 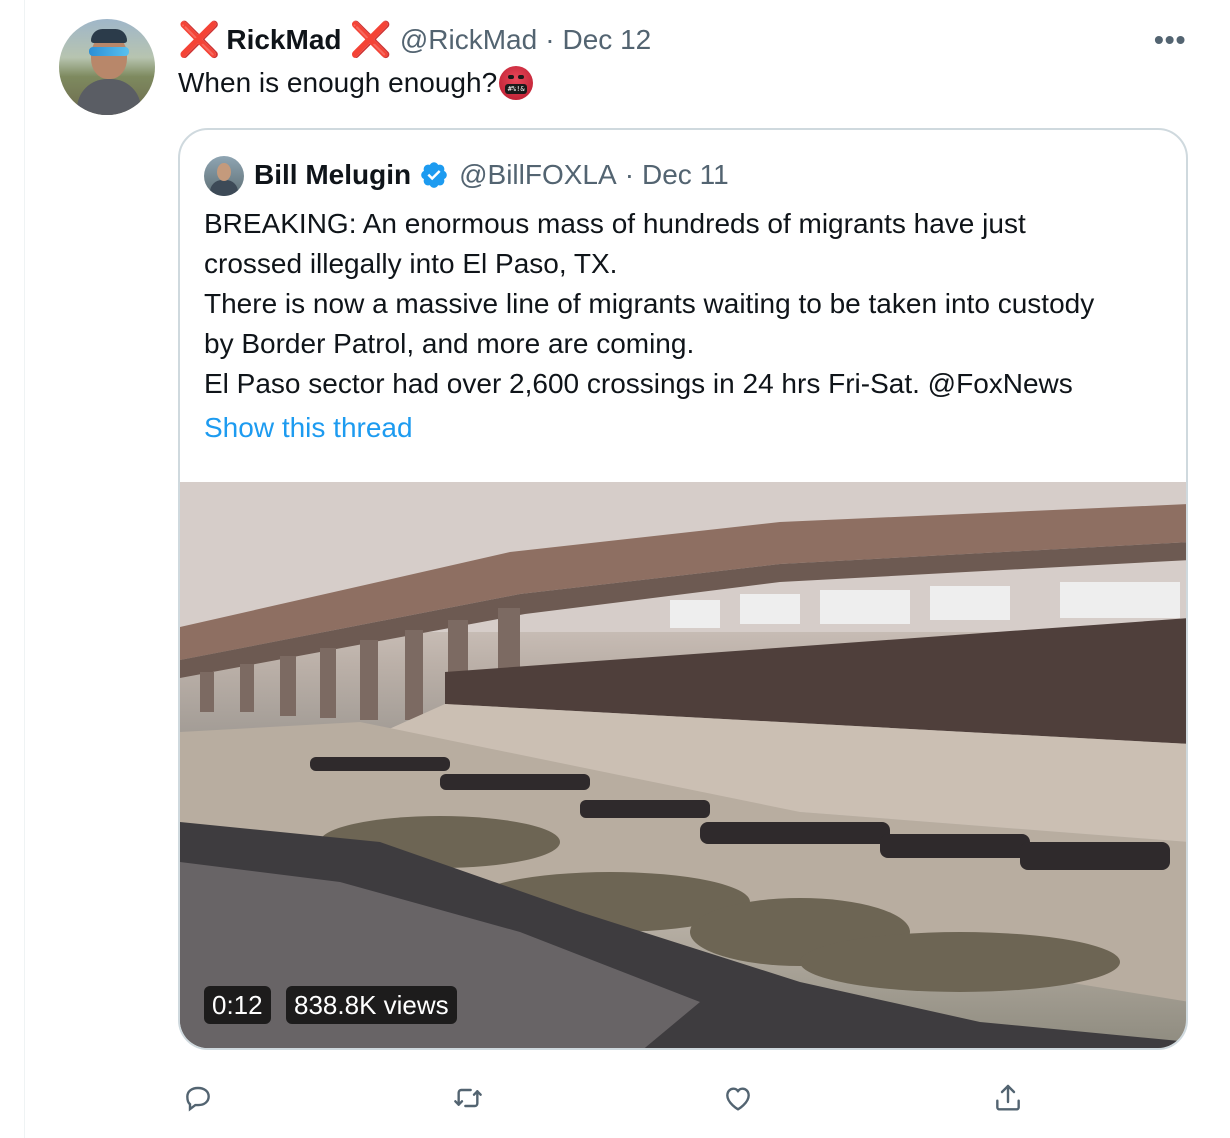 What do you see at coordinates (224, 172) in the screenshot?
I see `avatar-head` at bounding box center [224, 172].